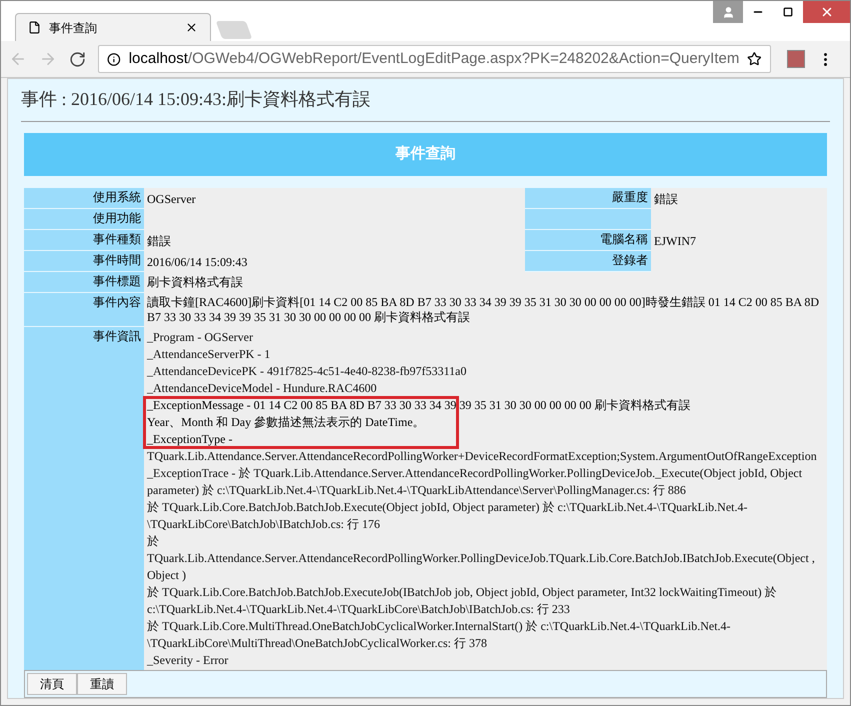 Image resolution: width=851 pixels, height=706 pixels. What do you see at coordinates (209, 354) in the screenshot?
I see `info-line: _AttendanceServerPK - 1` at bounding box center [209, 354].